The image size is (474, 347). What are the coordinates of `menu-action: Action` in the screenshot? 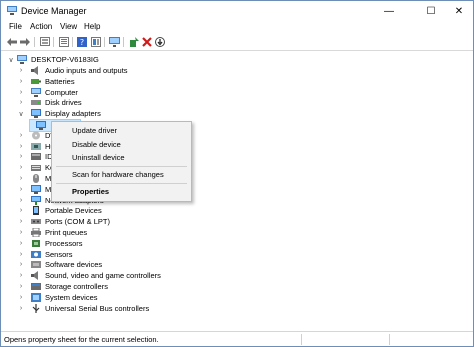 It's located at (41, 26).